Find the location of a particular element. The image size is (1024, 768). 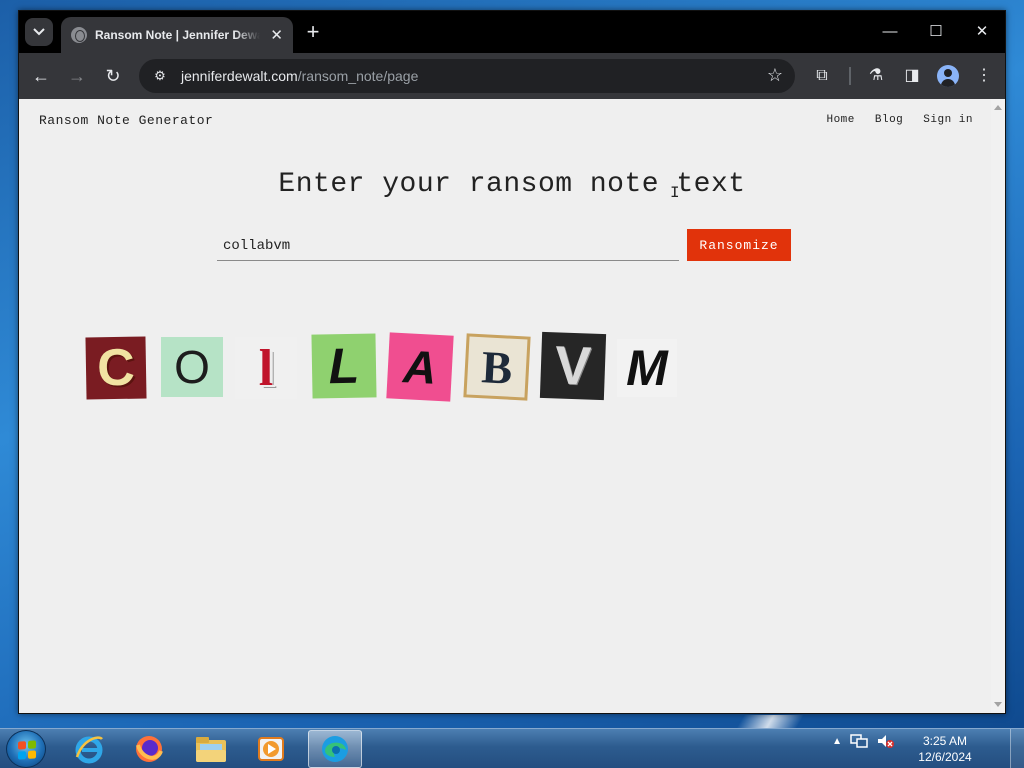

letter-glyph: B is located at coordinates (497, 367).